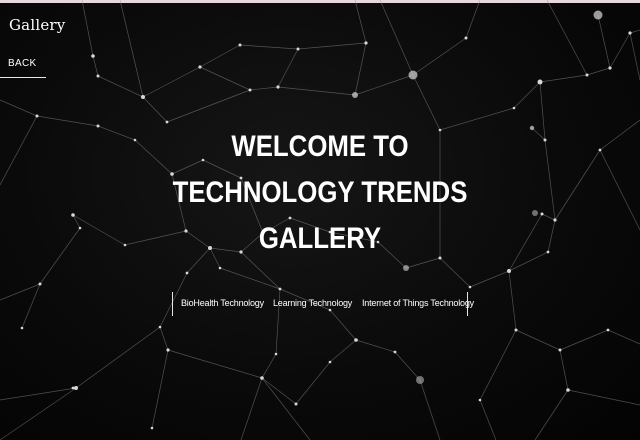 Image resolution: width=640 pixels, height=440 pixels. Describe the element at coordinates (320, 146) in the screenshot. I see `hero-title-line: WELCOME TO` at that location.